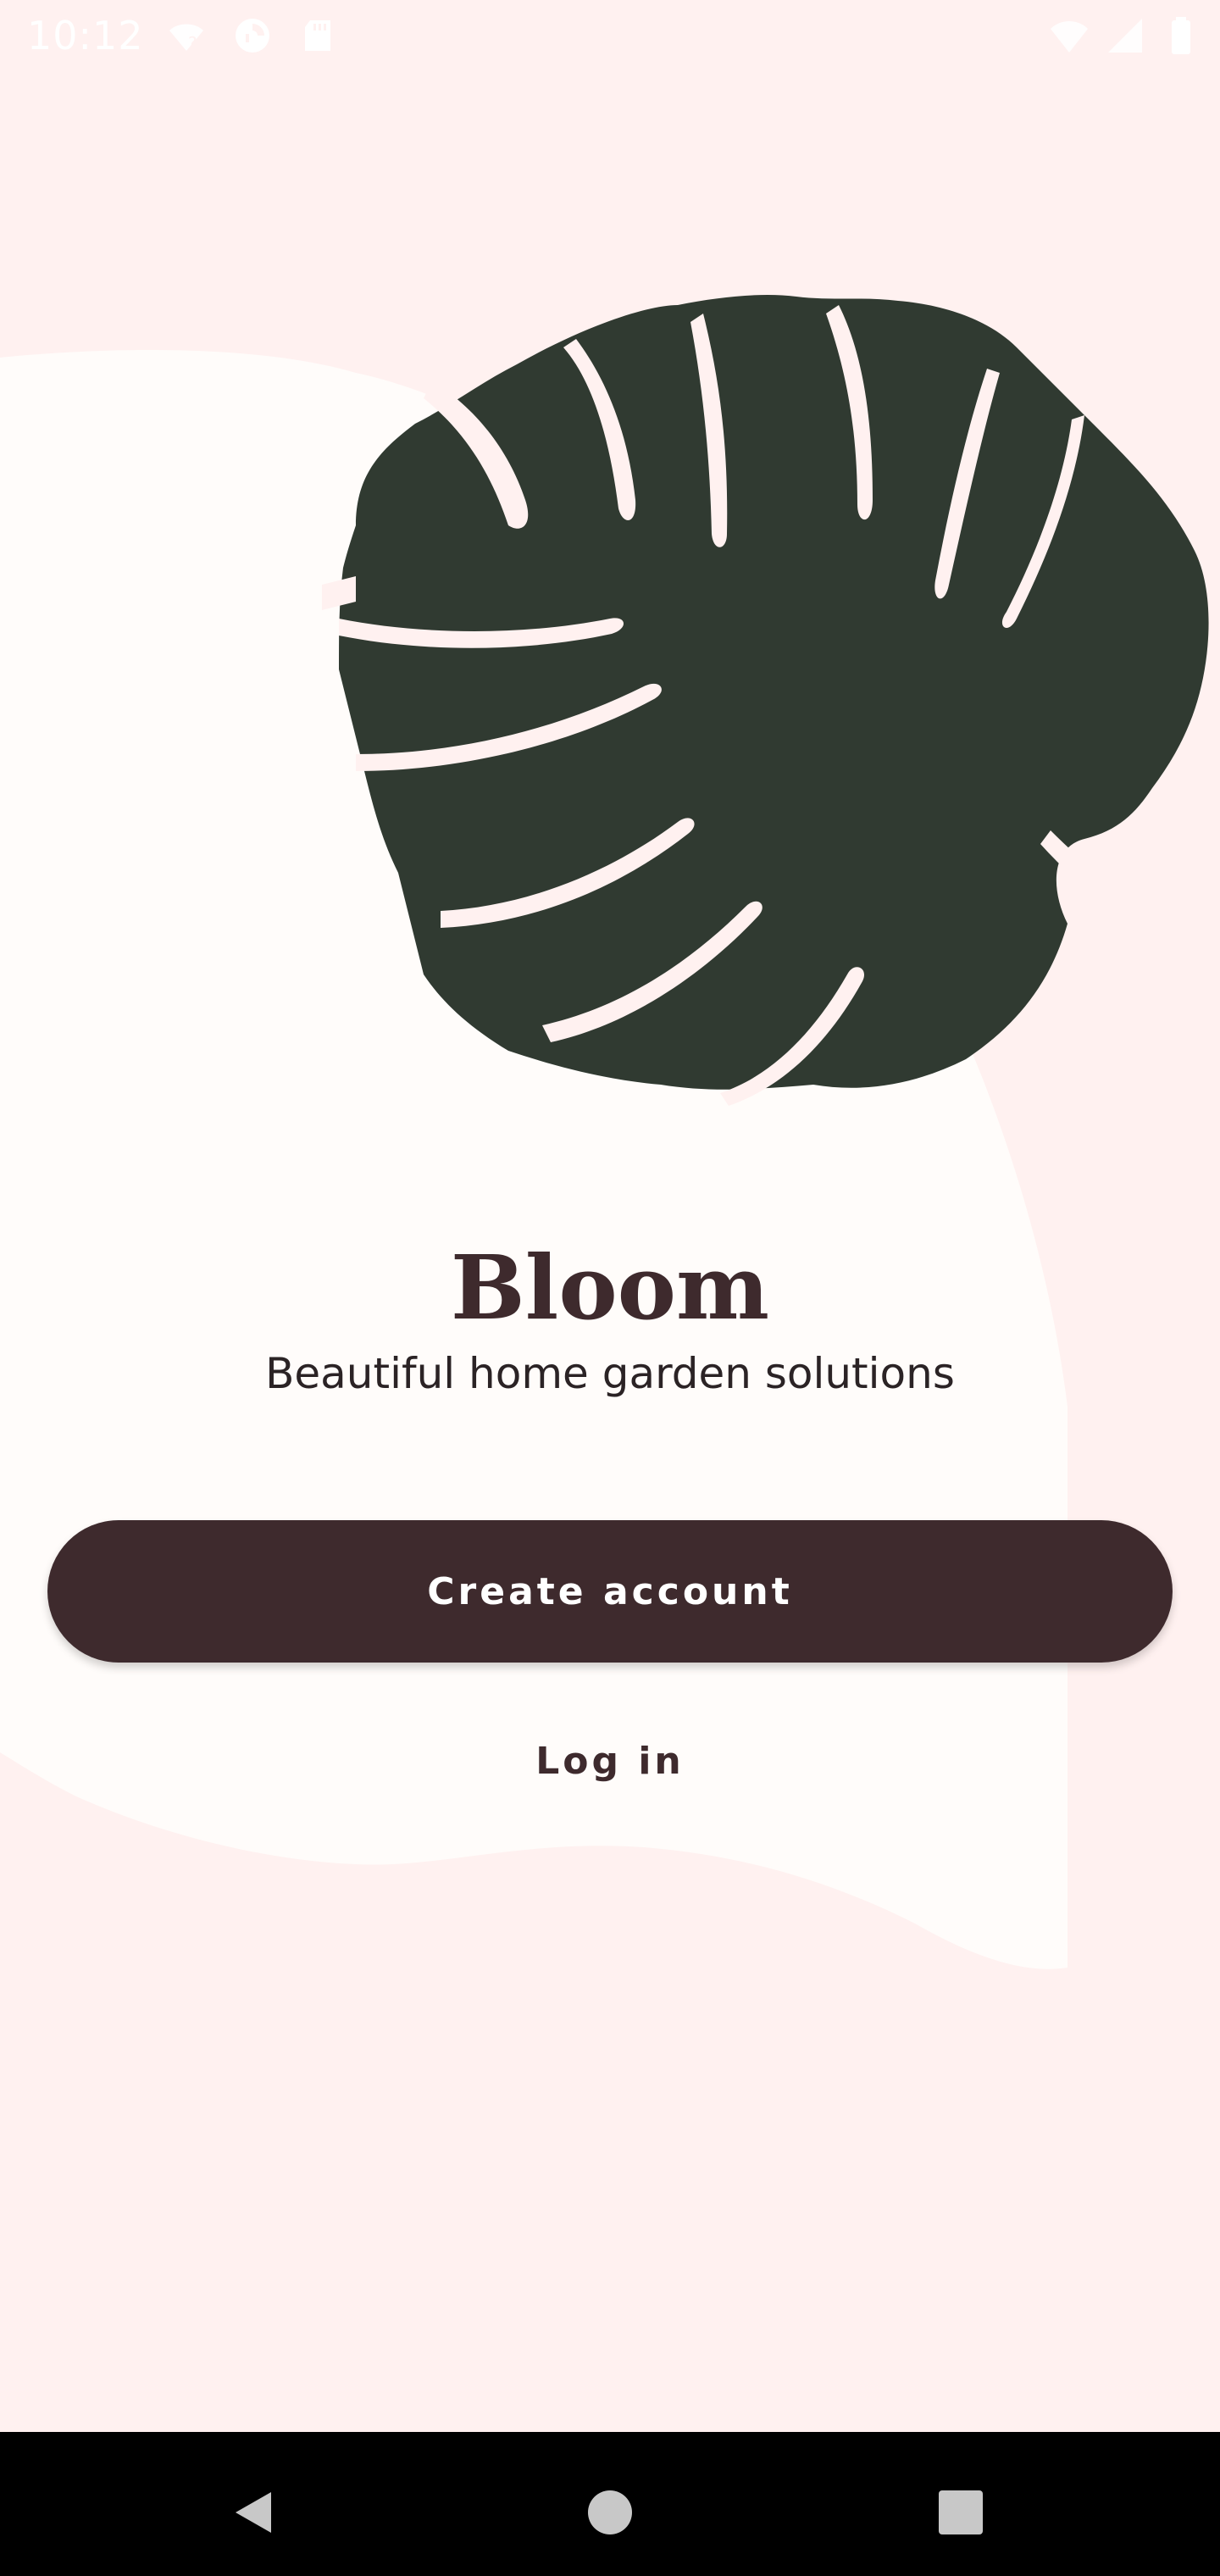  What do you see at coordinates (610, 1761) in the screenshot?
I see `login-button: Log in` at bounding box center [610, 1761].